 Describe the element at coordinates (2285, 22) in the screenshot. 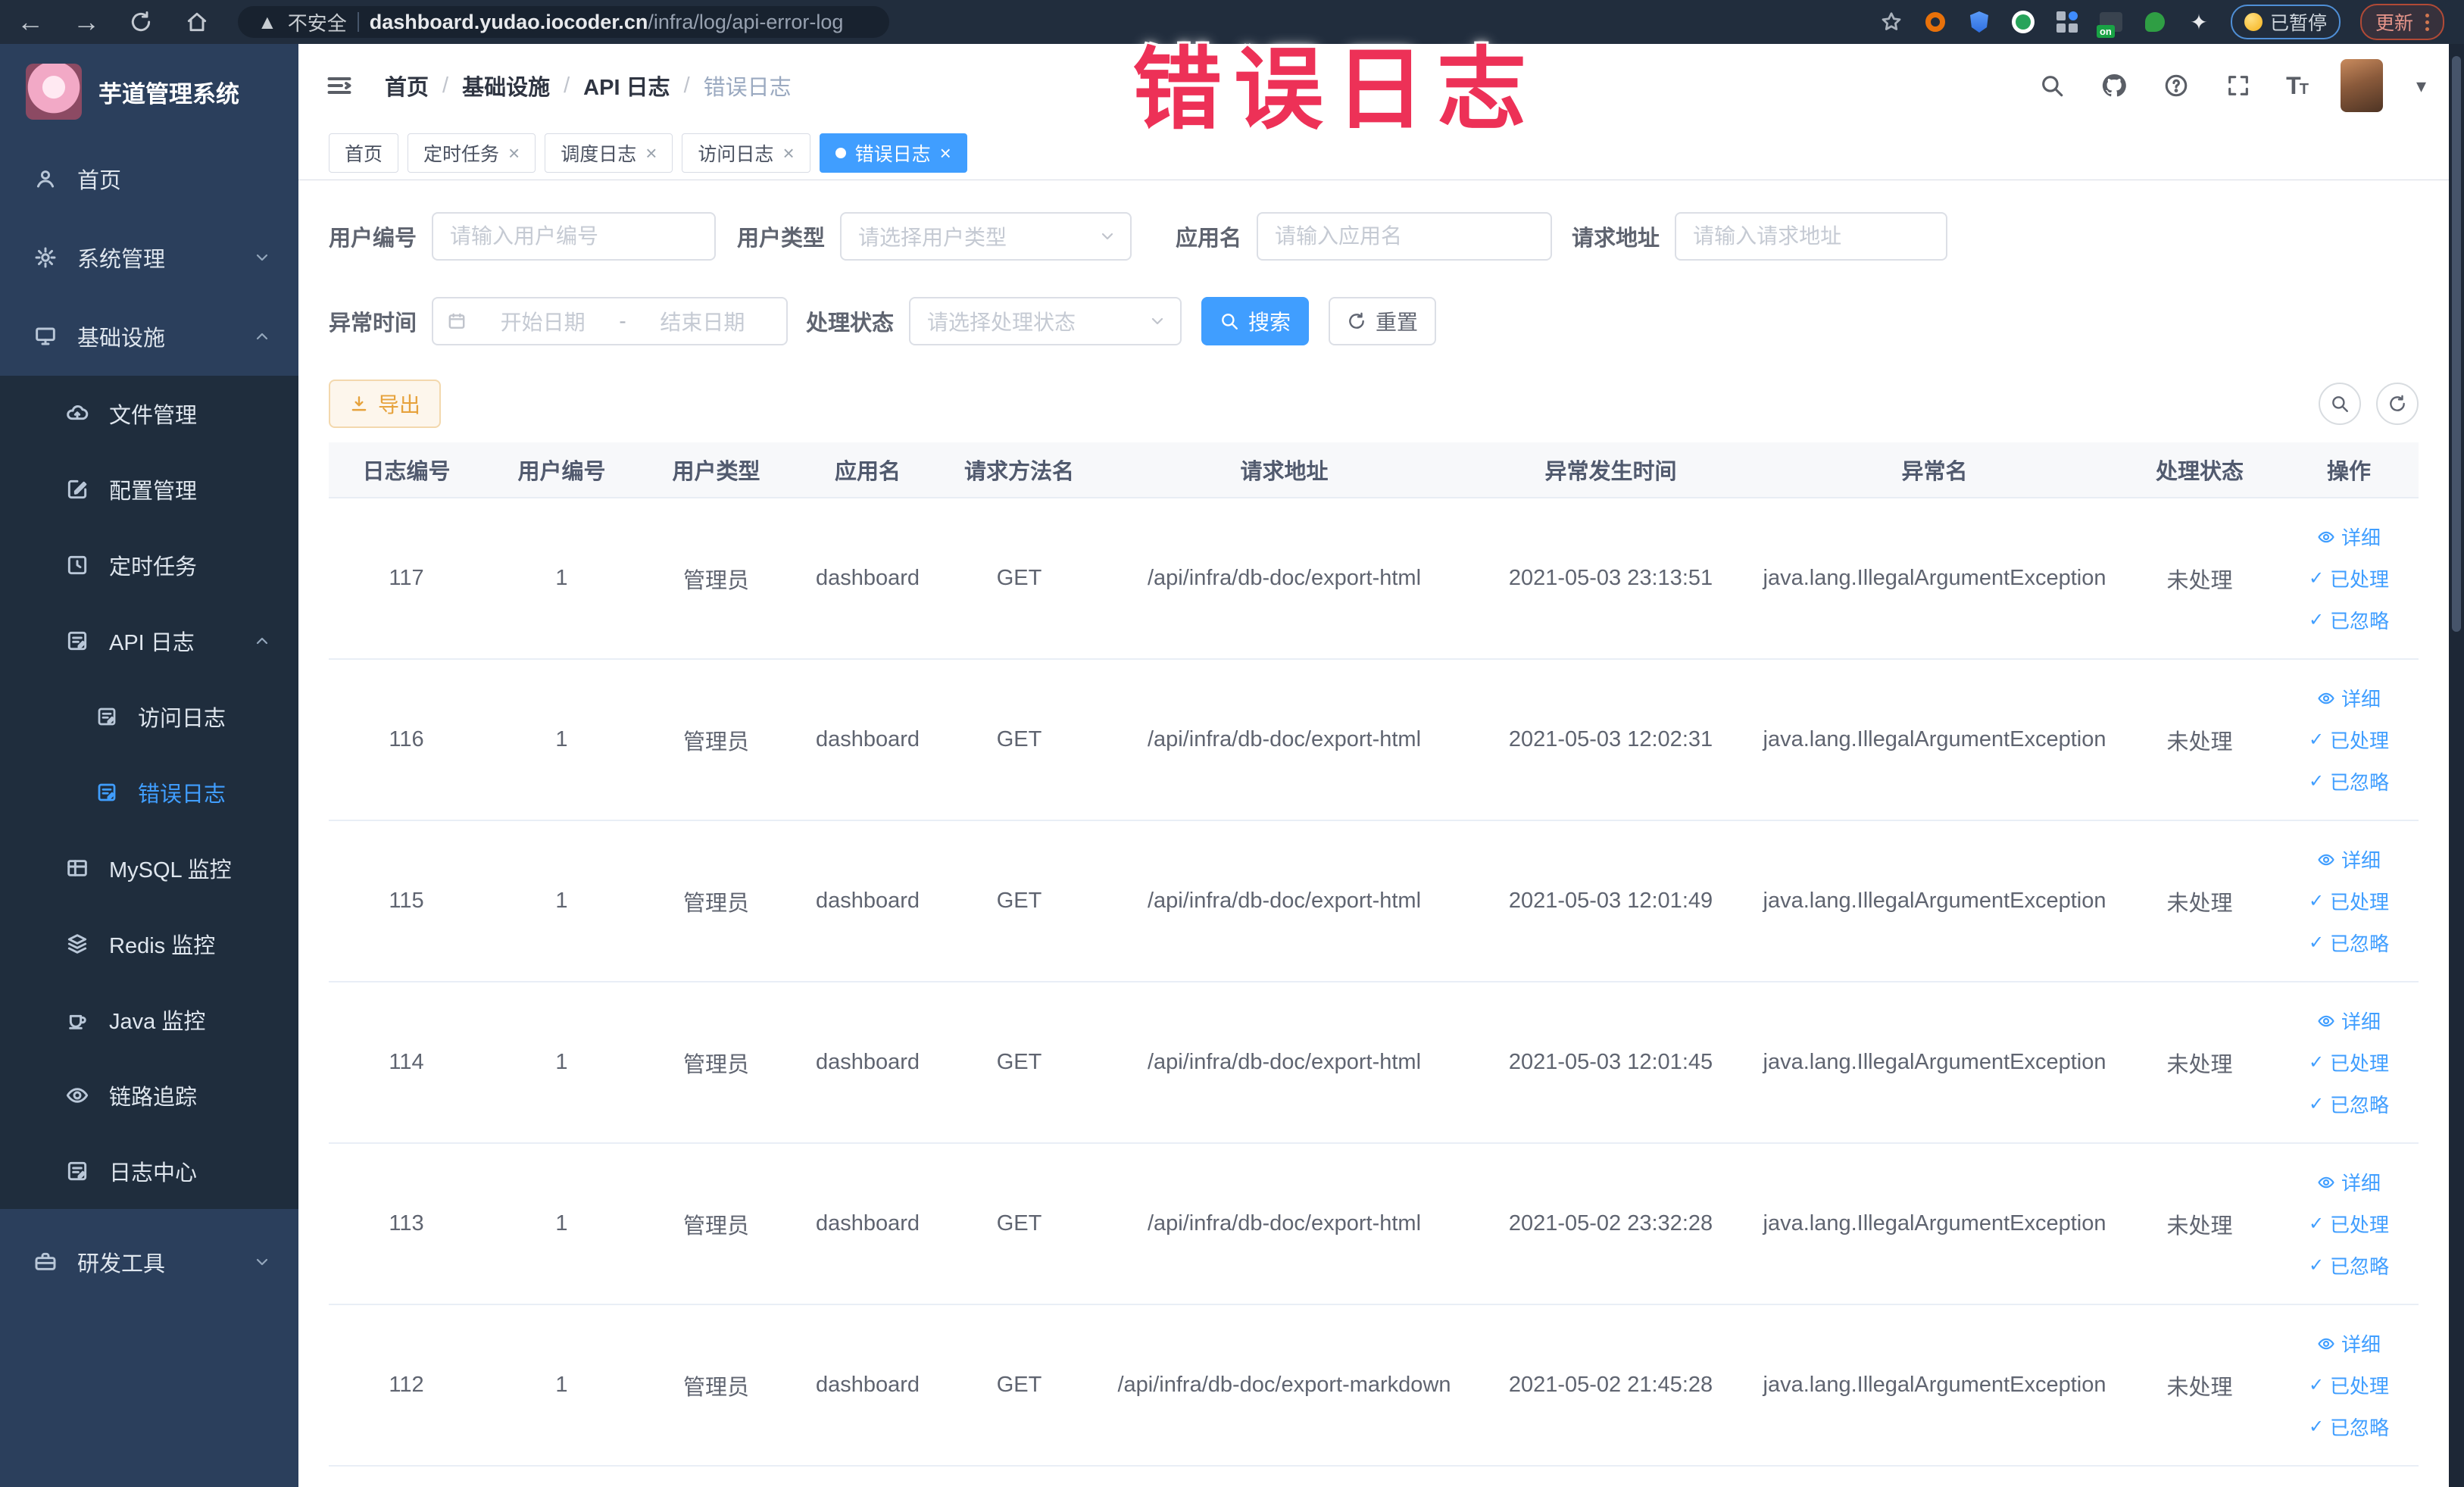

I see `paused-badge: 已暂停` at that location.